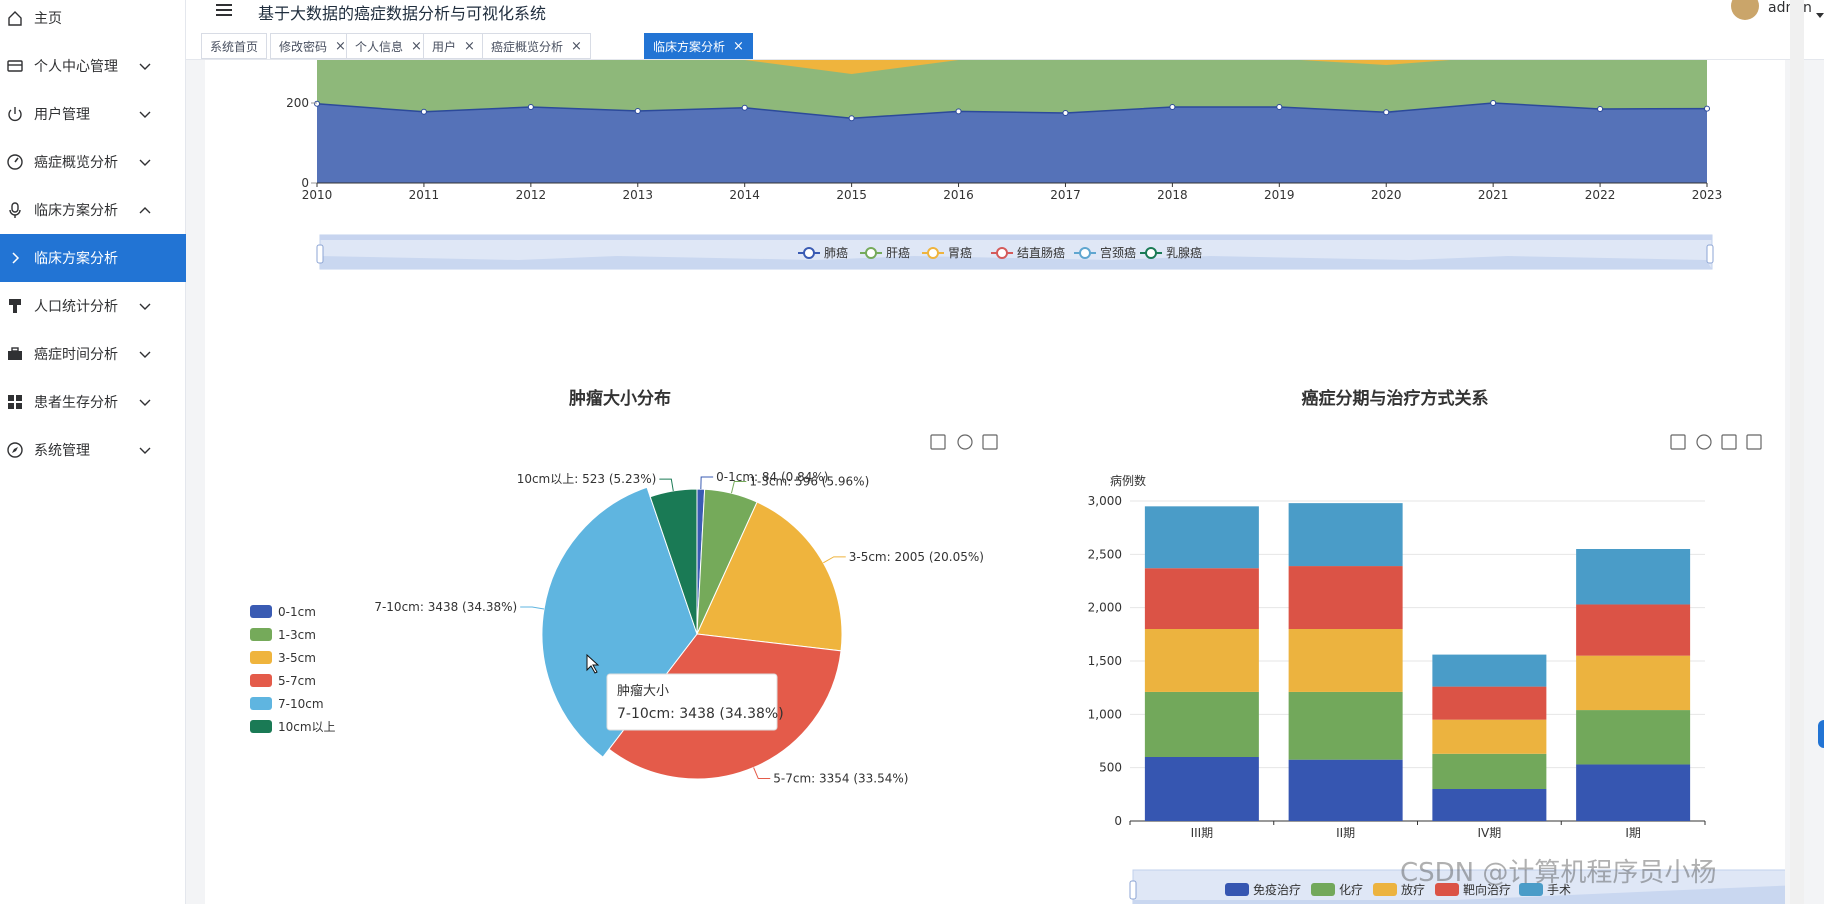  I want to click on legend-label: 5-7cm, so click(297, 681).